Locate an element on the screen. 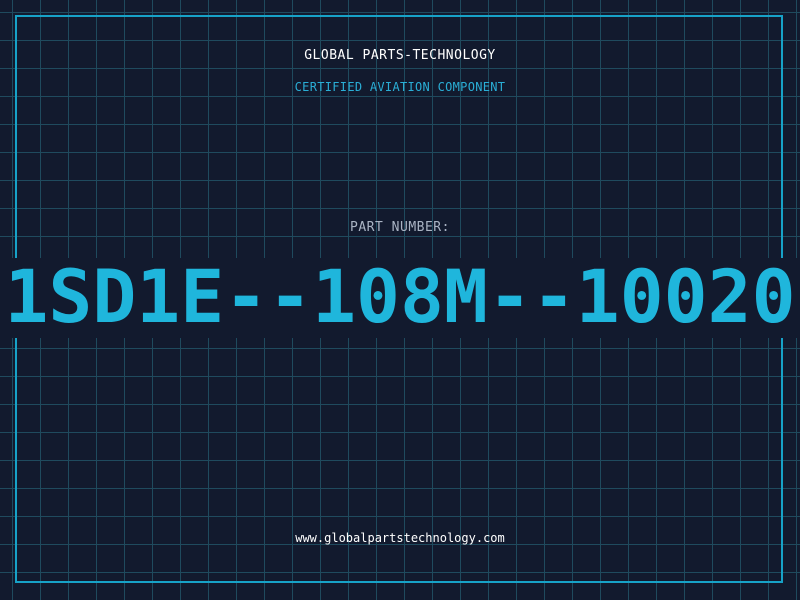 The width and height of the screenshot is (800, 600). website-url: www.globalpartstechnology.com is located at coordinates (400, 538).